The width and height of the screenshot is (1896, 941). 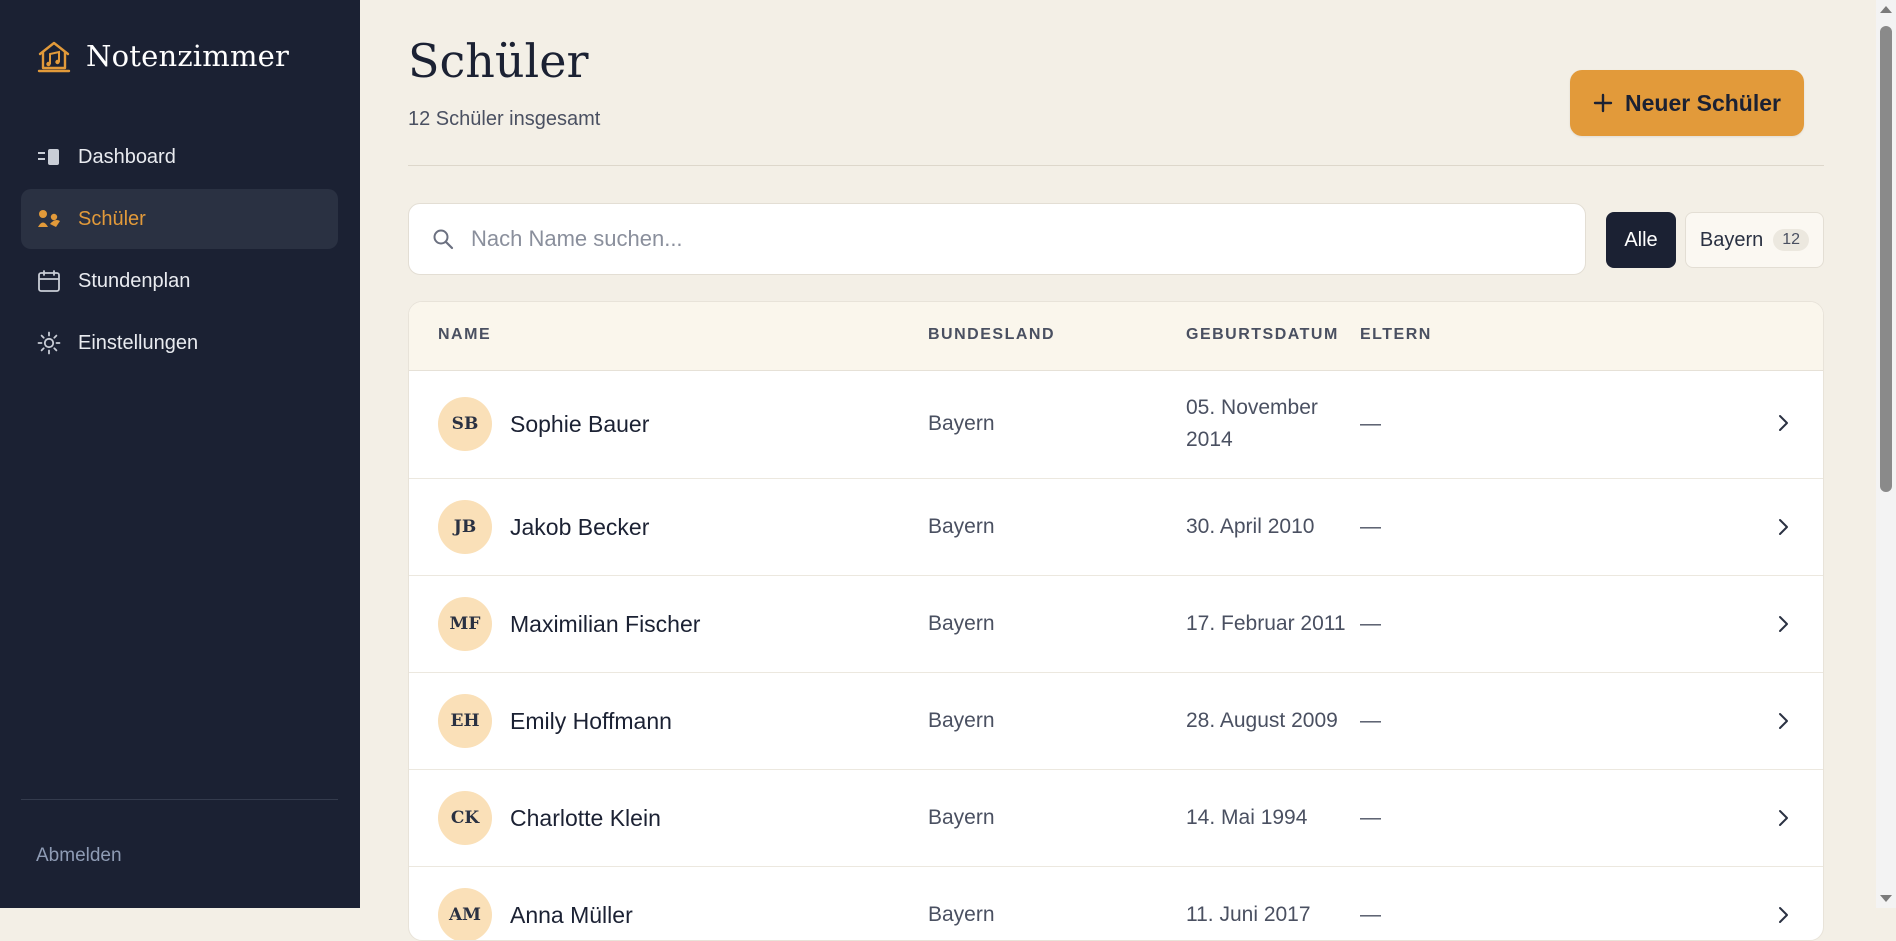 I want to click on filter-state-button: Bayern 12, so click(x=1754, y=240).